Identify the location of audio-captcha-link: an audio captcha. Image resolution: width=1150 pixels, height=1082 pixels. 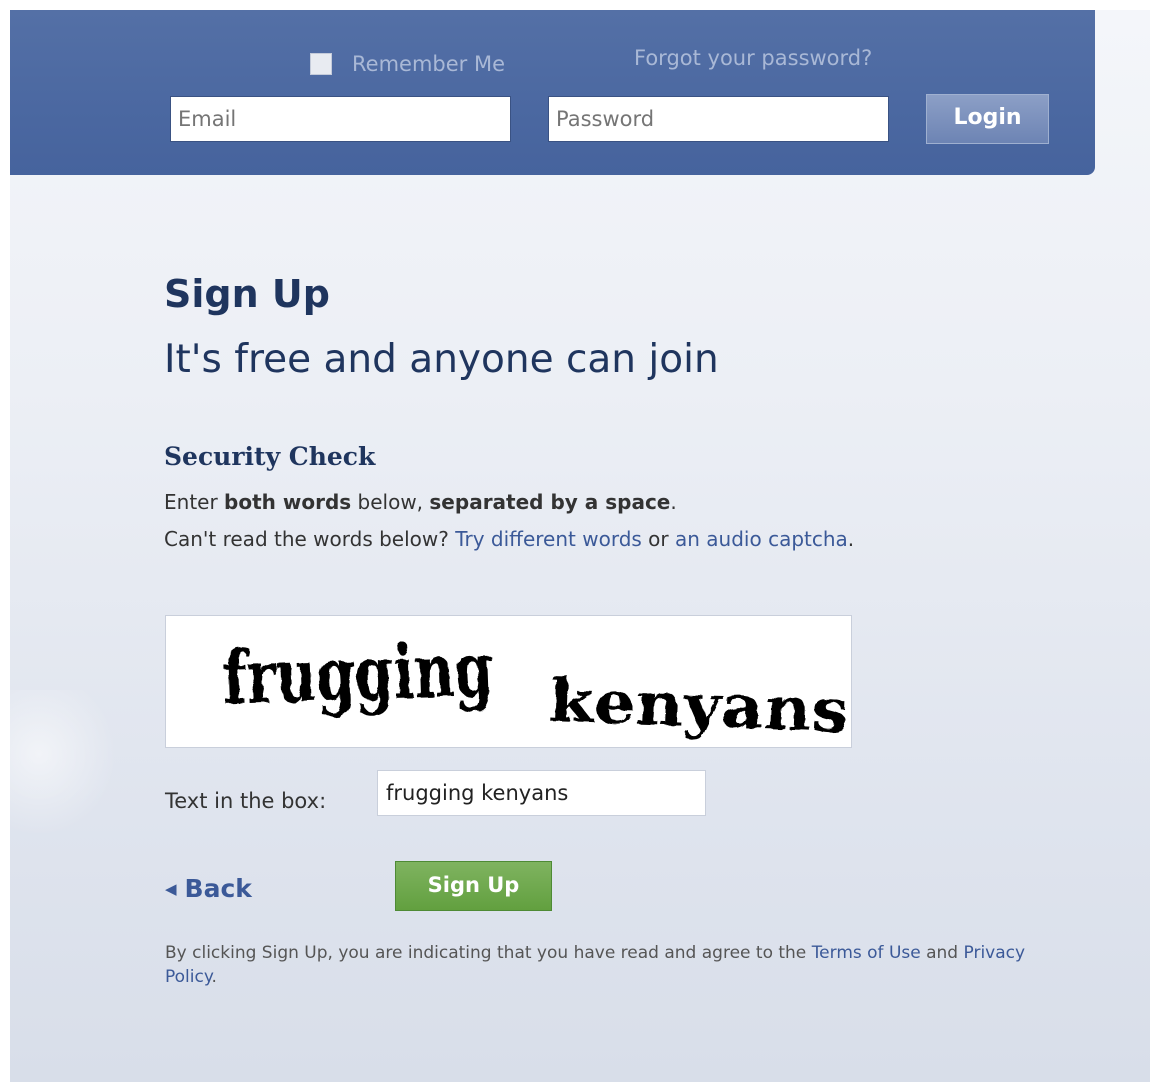
(761, 539).